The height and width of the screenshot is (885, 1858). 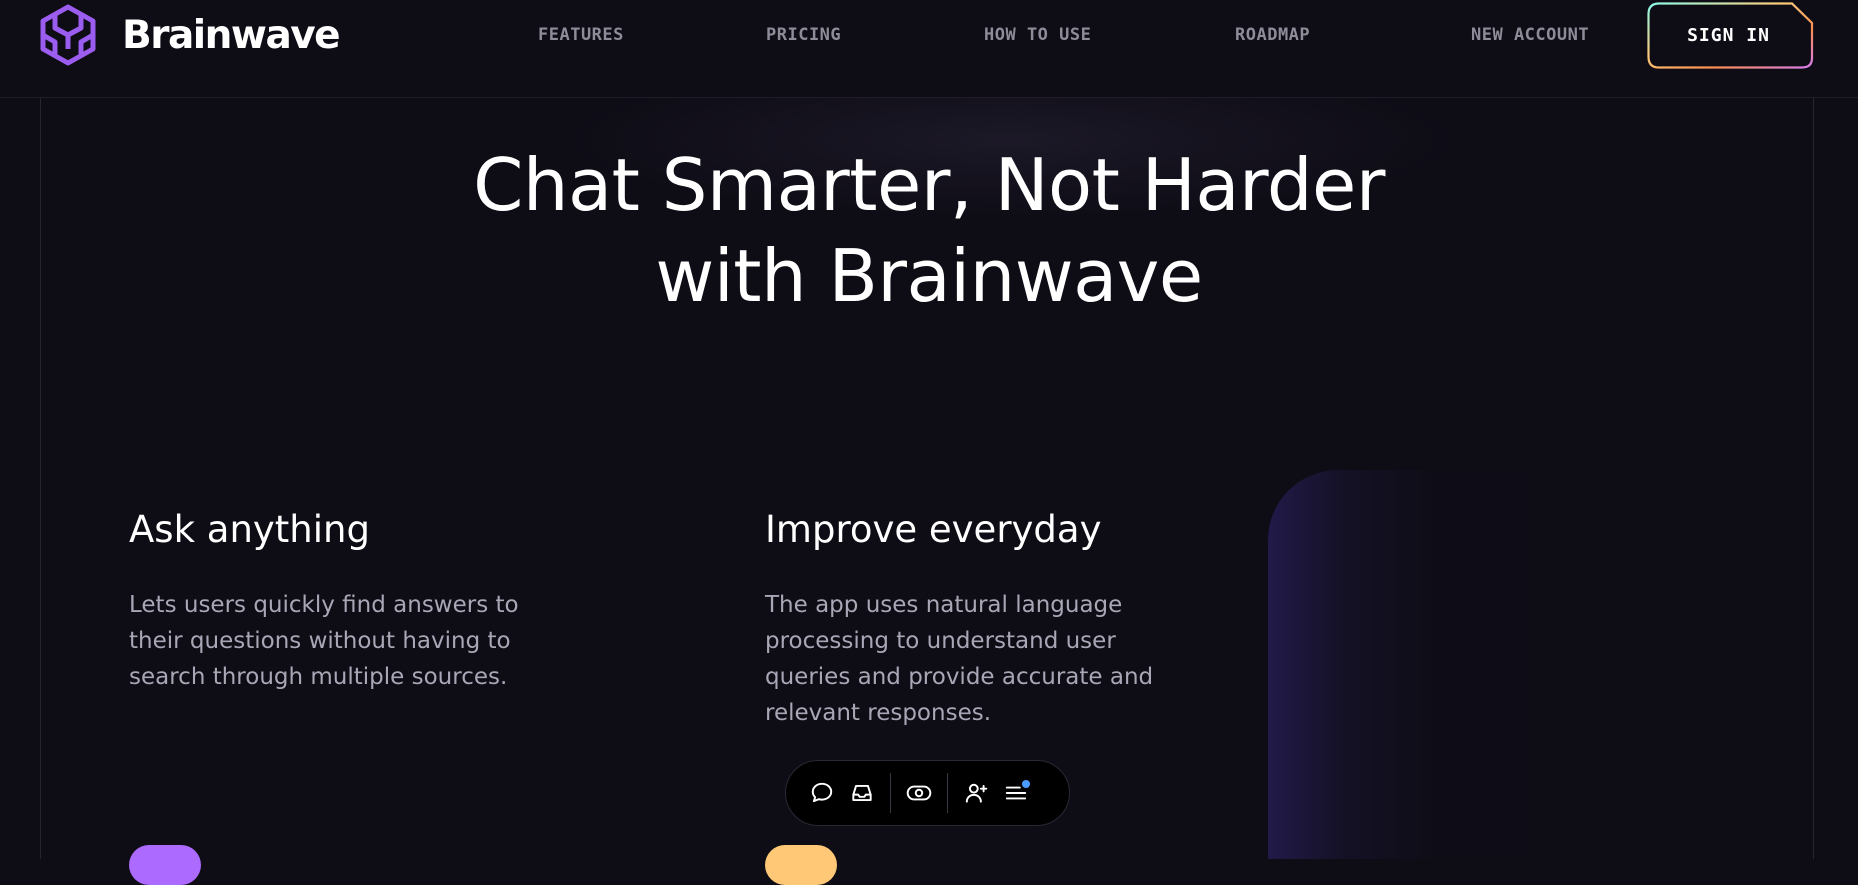 What do you see at coordinates (1272, 35) in the screenshot?
I see `nav-roadmap: ROADMAP` at bounding box center [1272, 35].